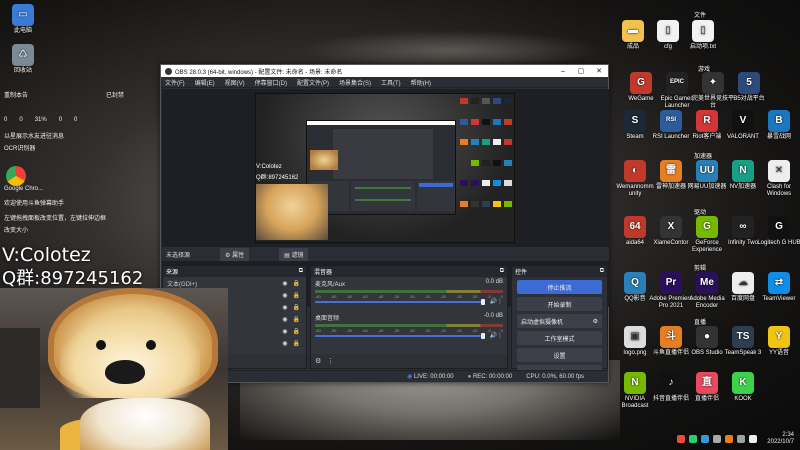 This screenshot has height=450, width=800. Describe the element at coordinates (563, 71) in the screenshot. I see `minimize-icon: –` at that location.